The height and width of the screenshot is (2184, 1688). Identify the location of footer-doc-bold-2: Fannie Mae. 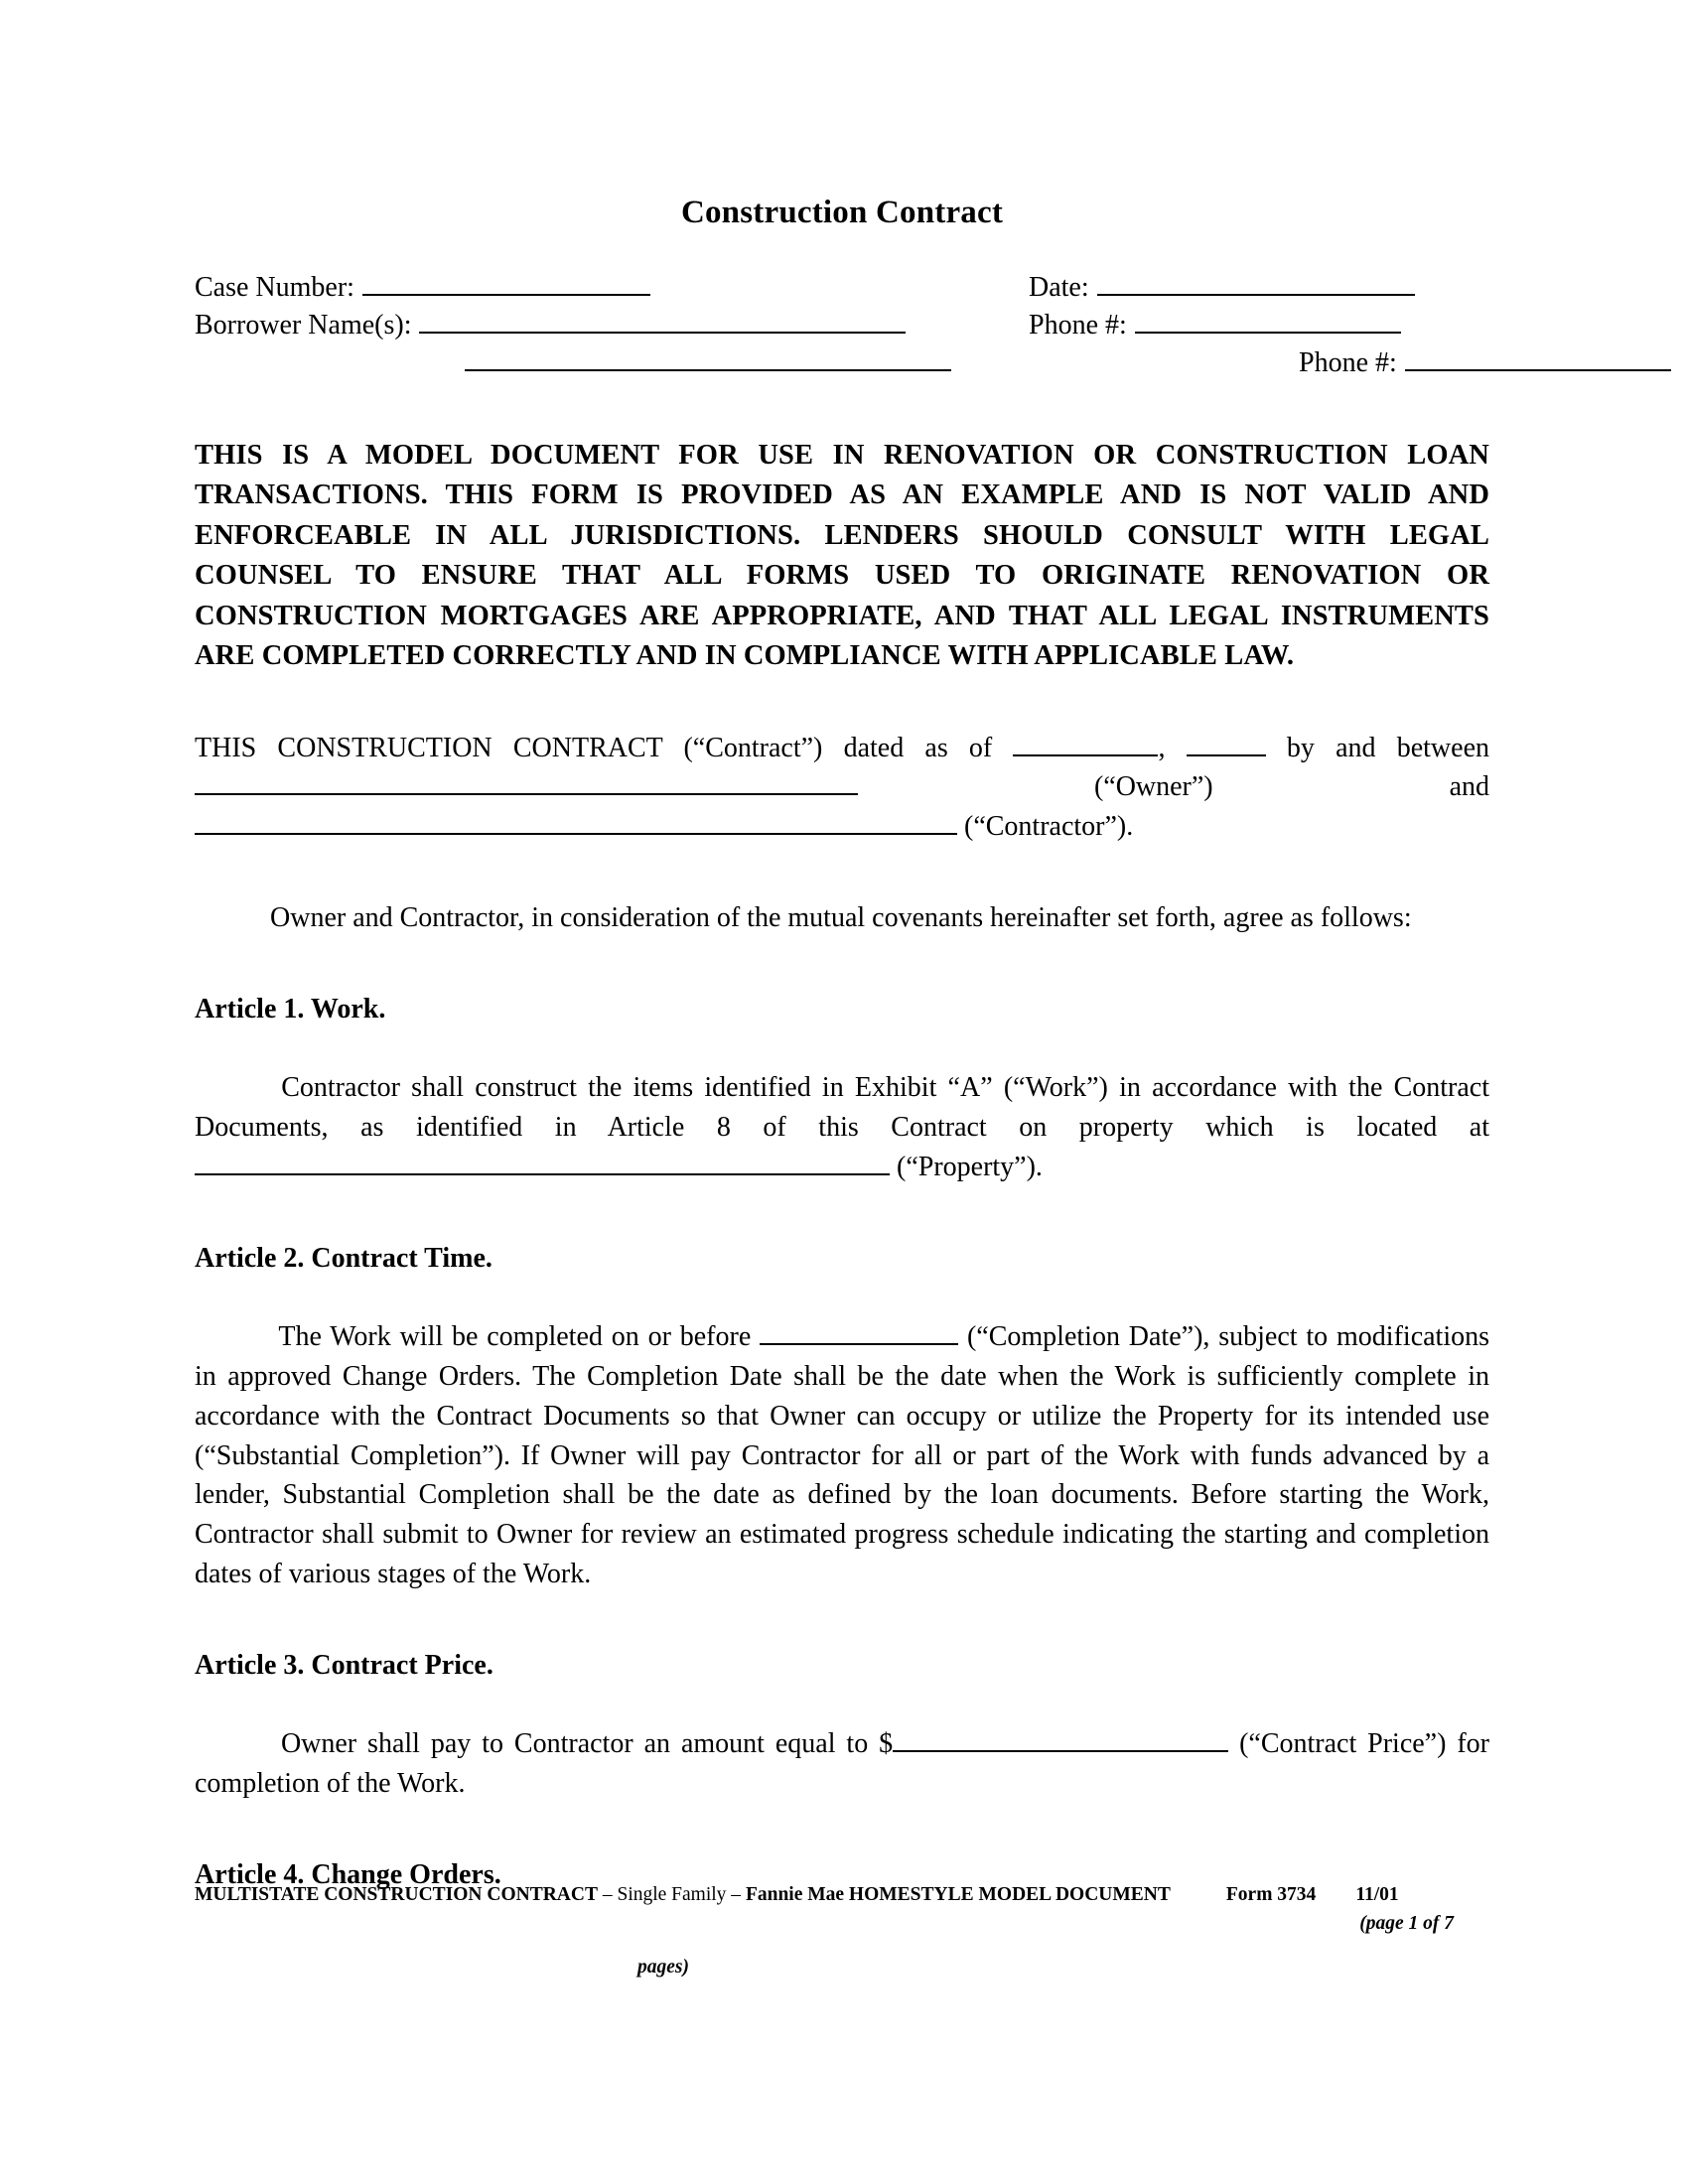
(795, 1894).